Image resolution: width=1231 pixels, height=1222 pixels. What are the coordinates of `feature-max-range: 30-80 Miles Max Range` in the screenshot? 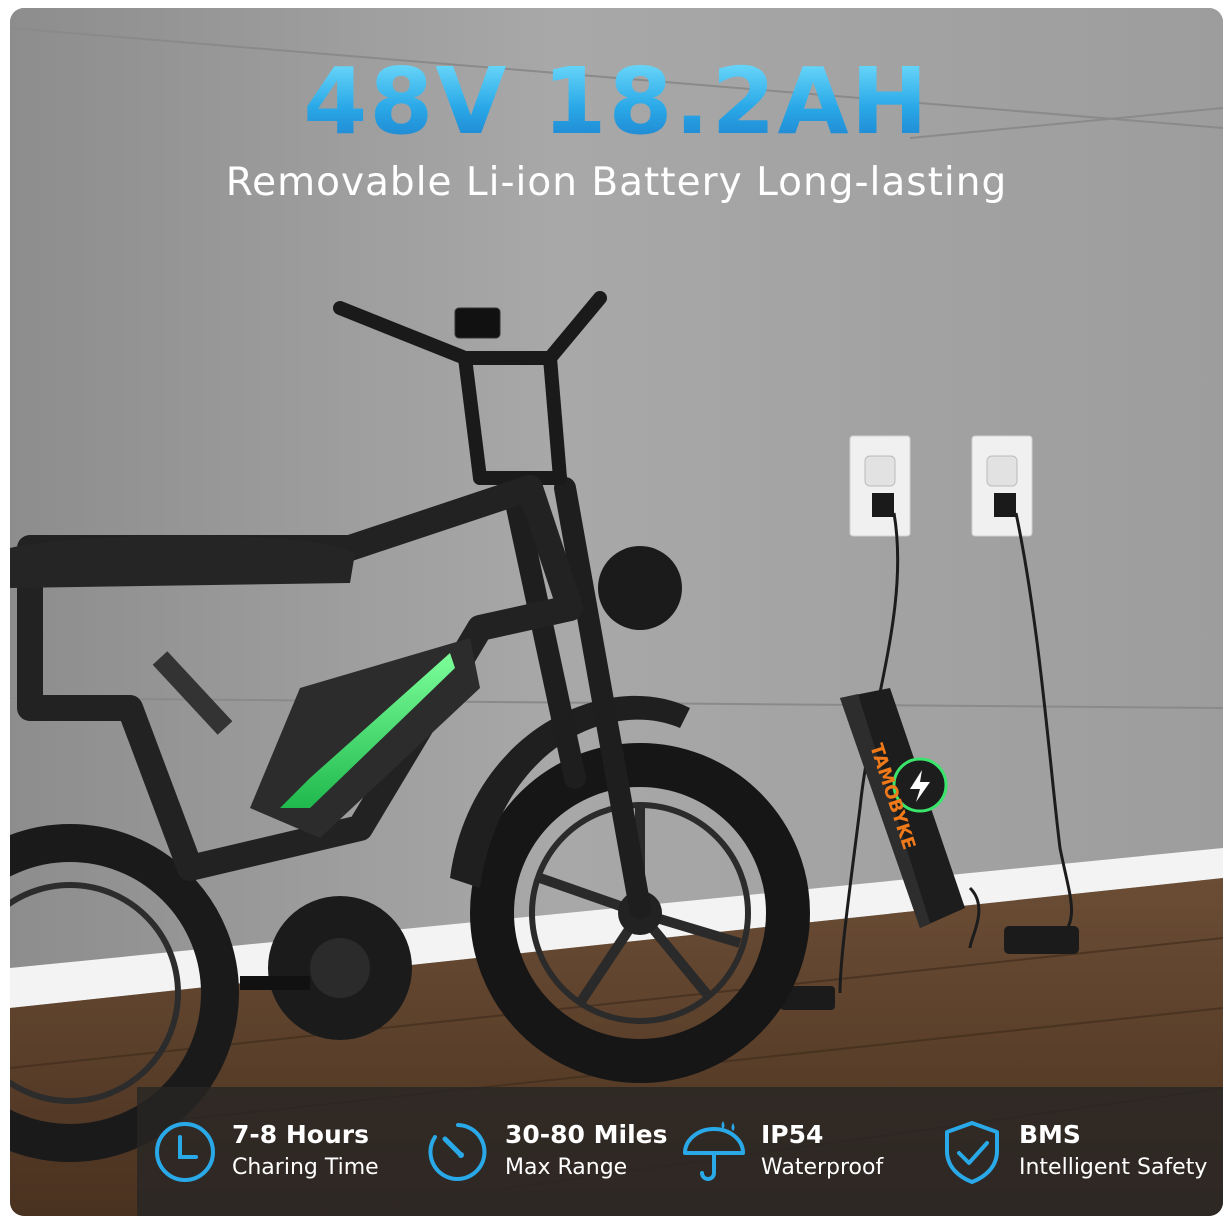 It's located at (545, 1151).